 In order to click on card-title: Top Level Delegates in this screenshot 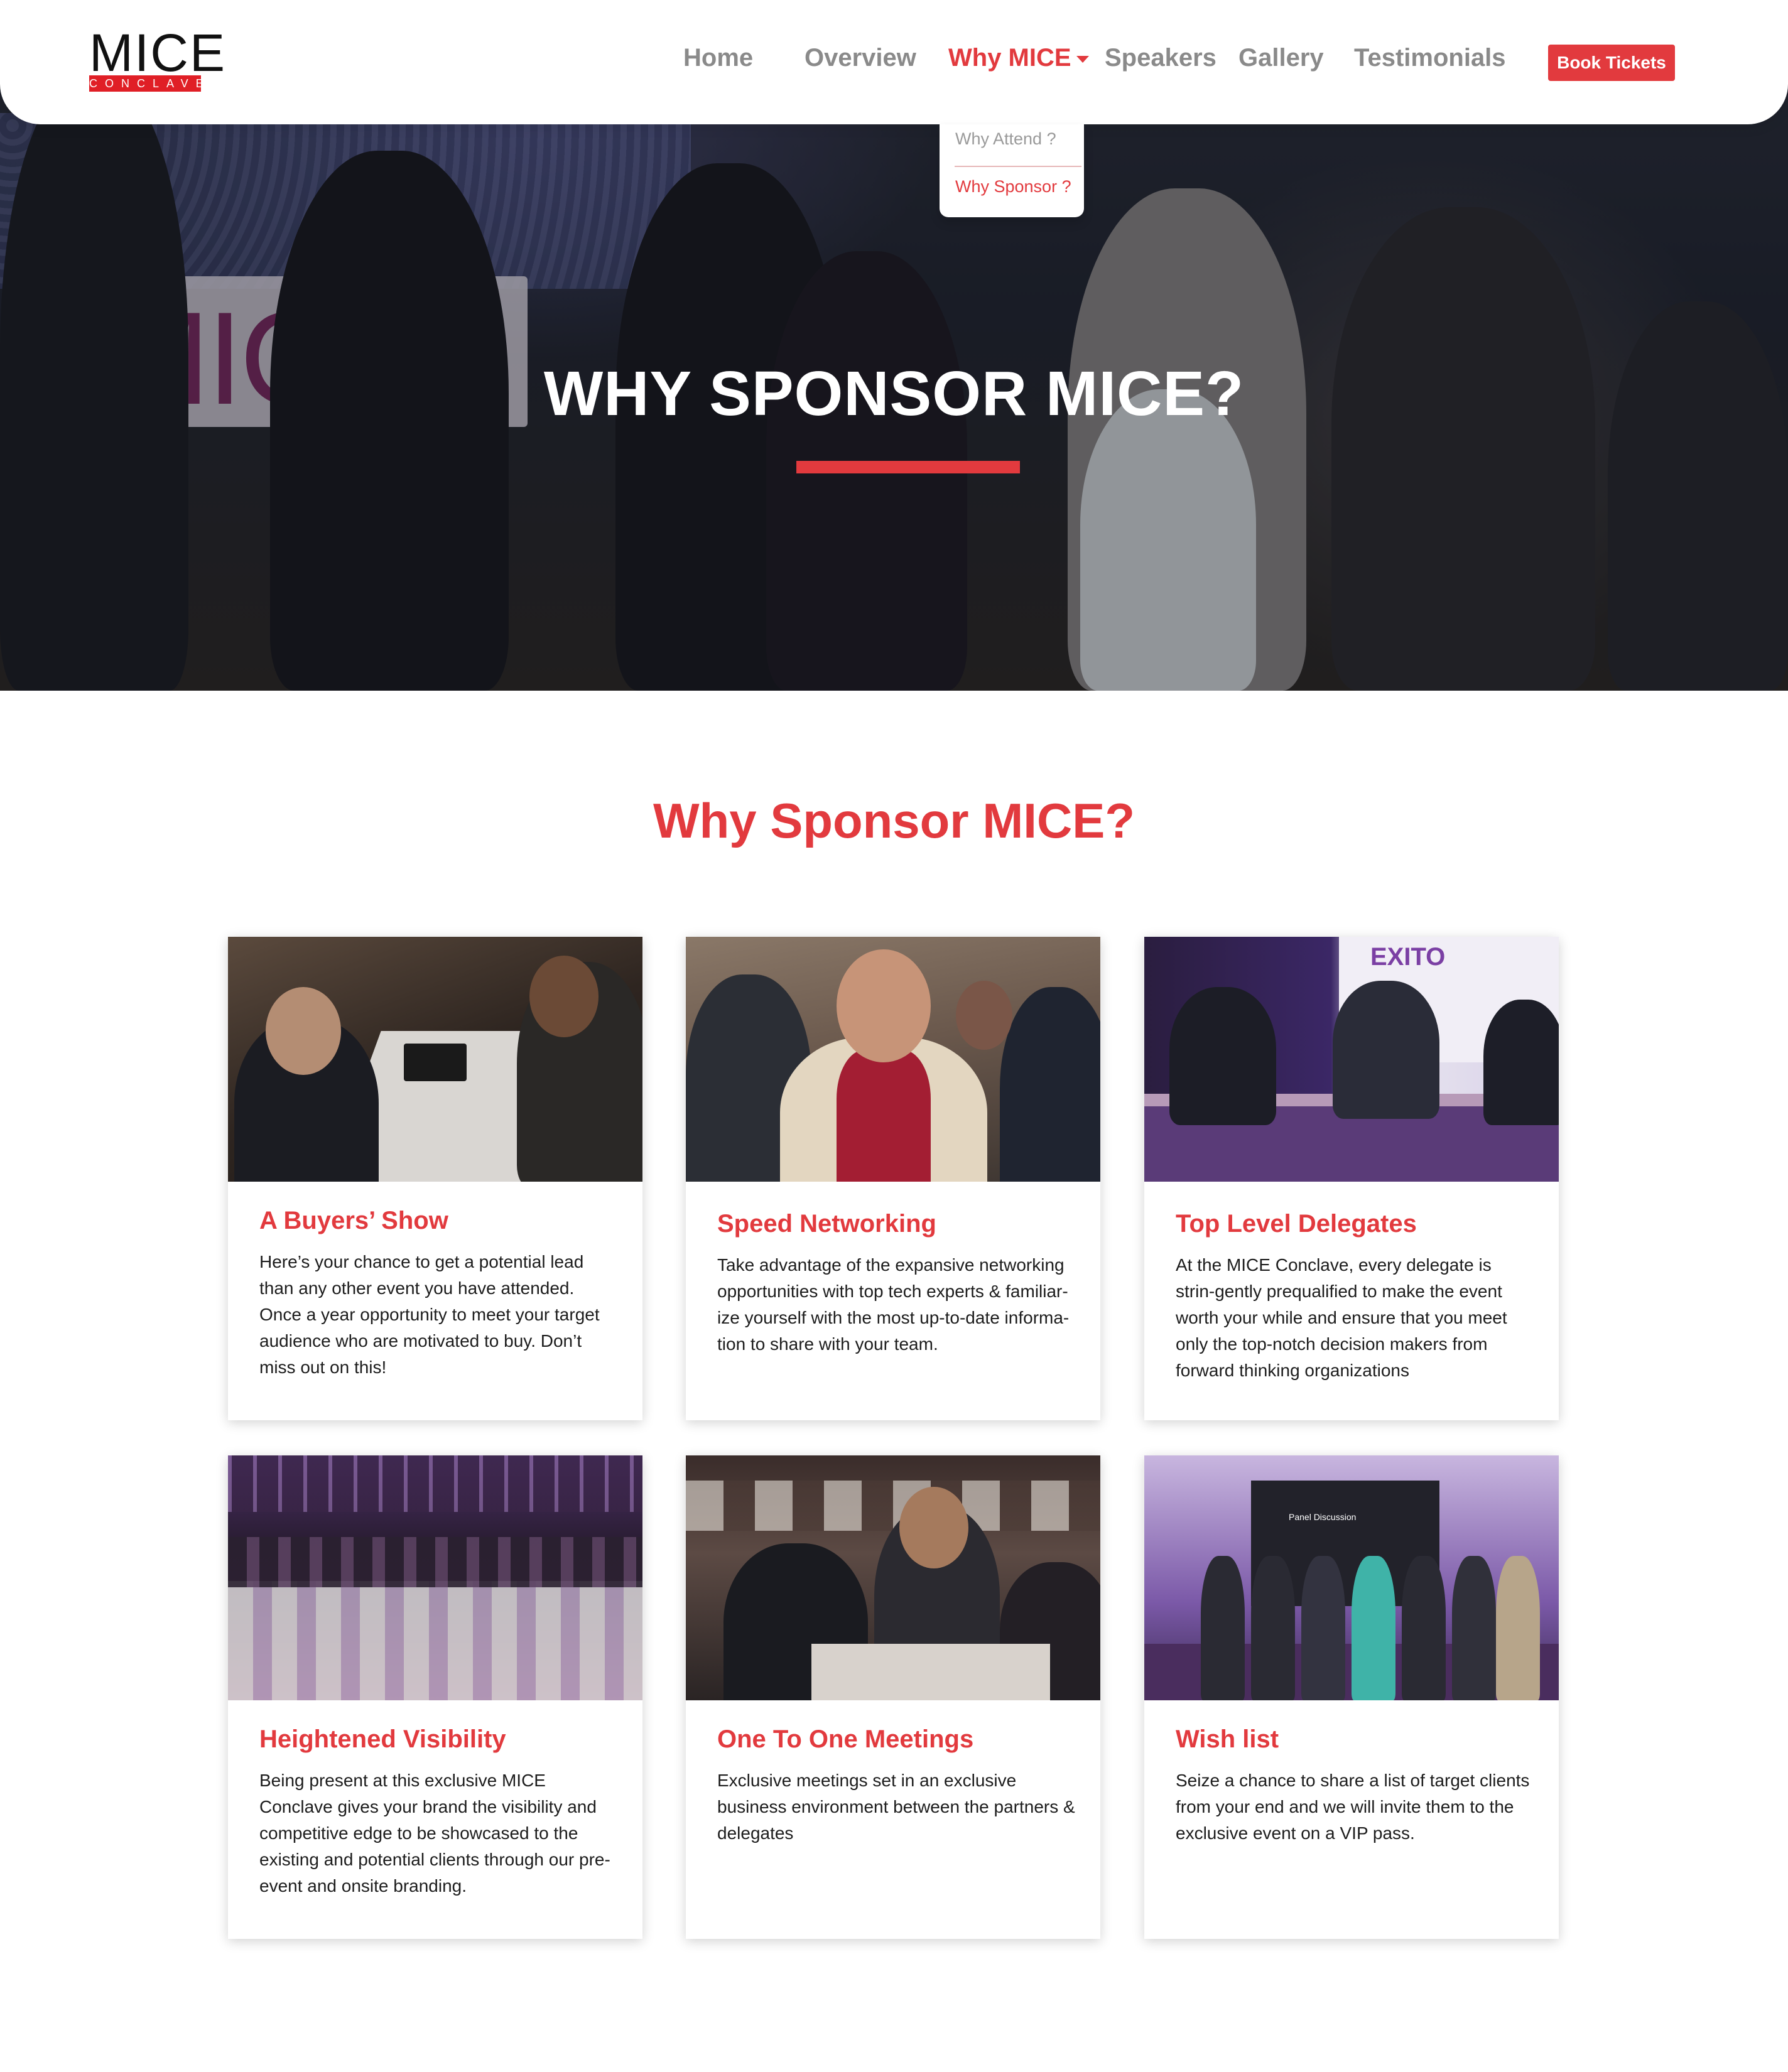, I will do `click(1296, 1224)`.